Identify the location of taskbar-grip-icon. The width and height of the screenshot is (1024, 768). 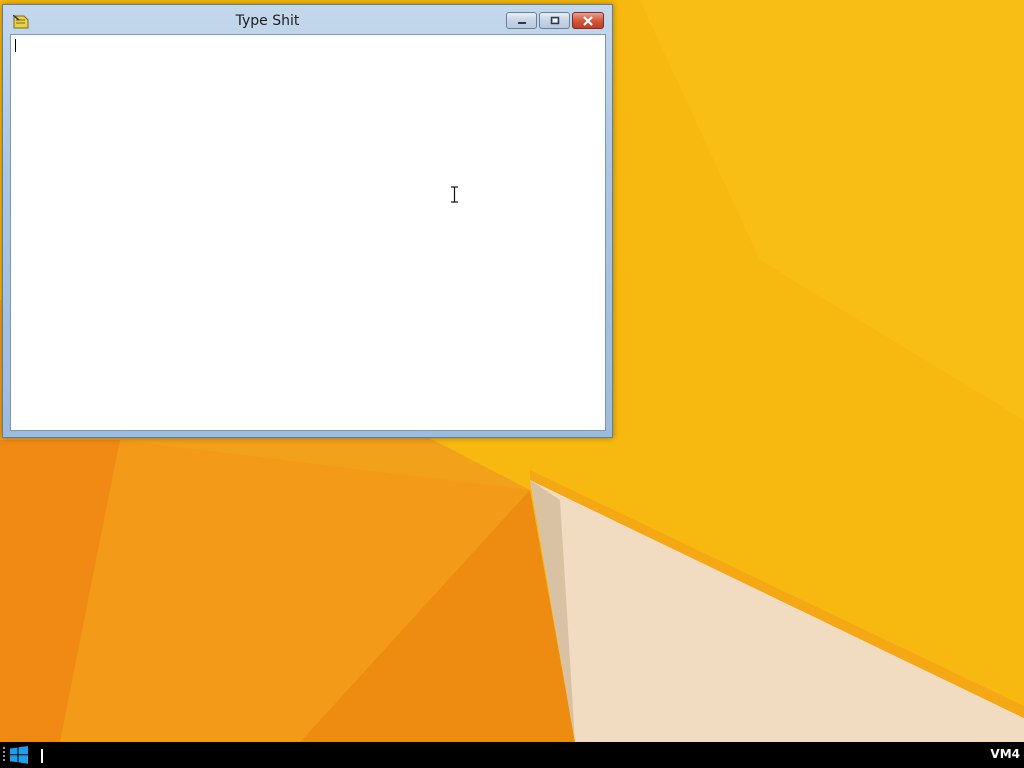
(4, 755).